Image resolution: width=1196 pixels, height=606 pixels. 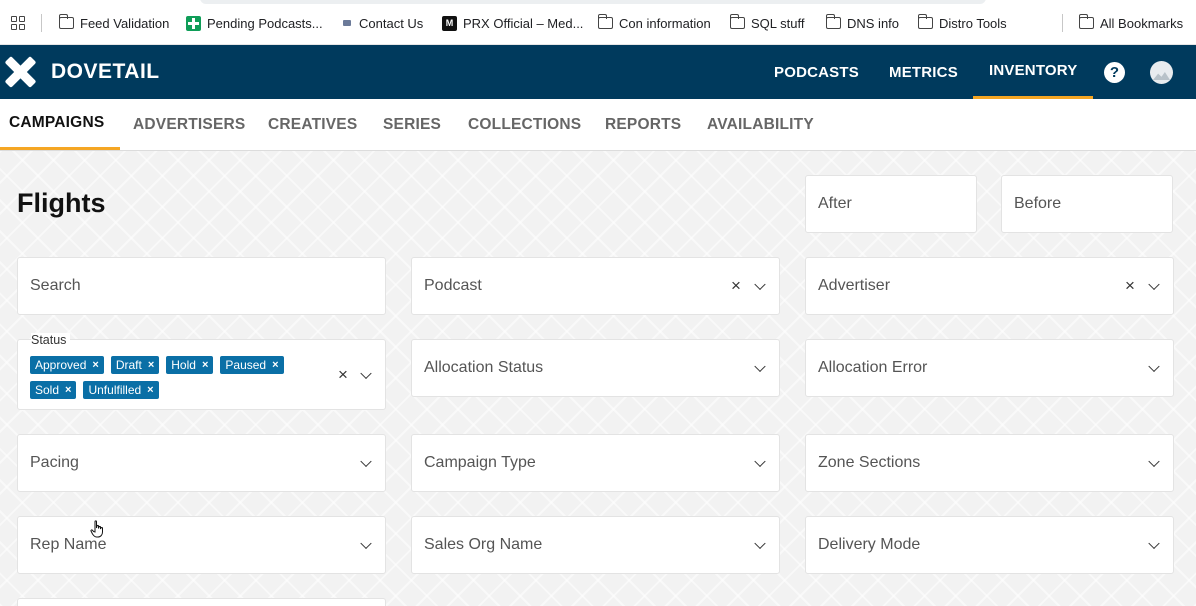 What do you see at coordinates (20, 72) in the screenshot?
I see `logo-x-icon` at bounding box center [20, 72].